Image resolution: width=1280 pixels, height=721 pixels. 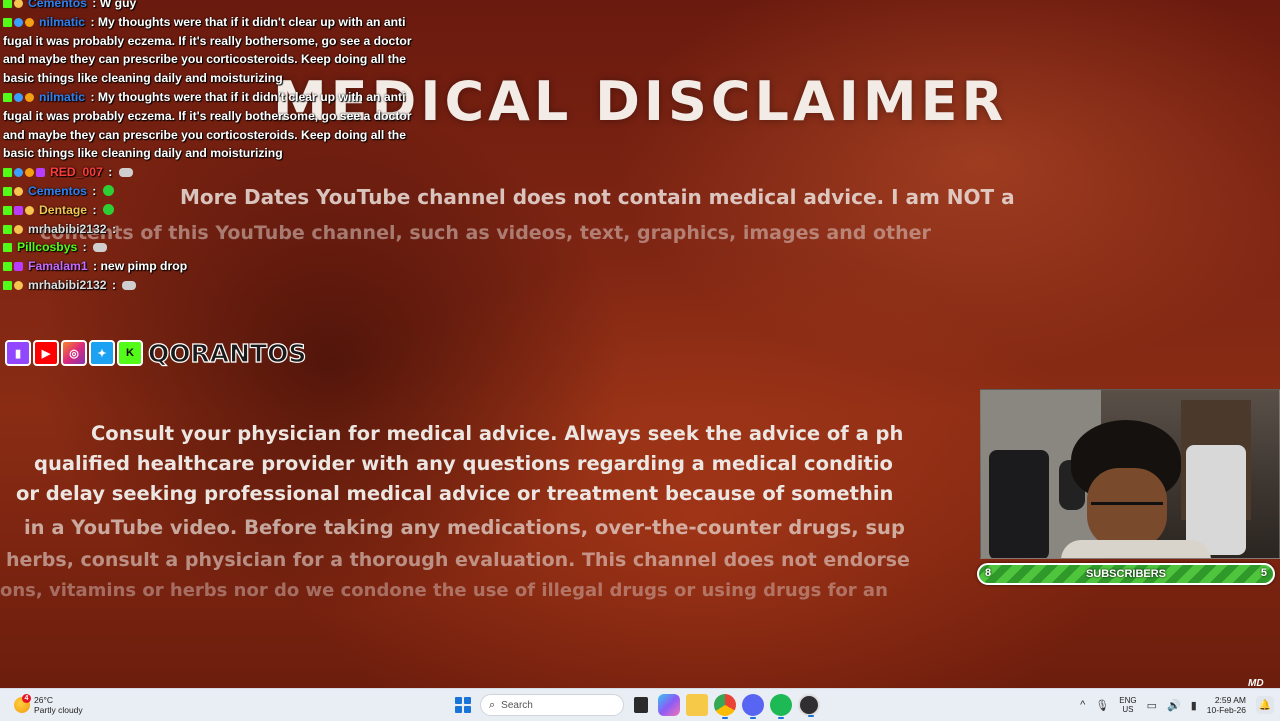 I want to click on social-bar: ▮ ▶ ◎ ✦ K QORANTOS, so click(x=156, y=353).